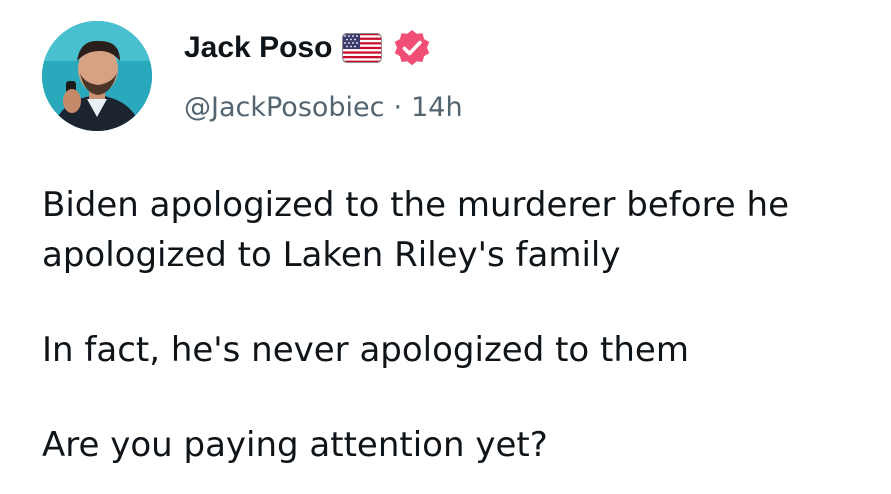 The width and height of the screenshot is (891, 494). I want to click on author-handle: @JackPosobiec, so click(284, 107).